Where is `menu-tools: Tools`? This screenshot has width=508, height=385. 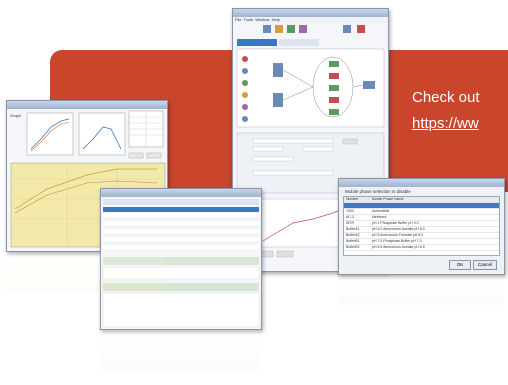
menu-tools: Tools is located at coordinates (248, 19).